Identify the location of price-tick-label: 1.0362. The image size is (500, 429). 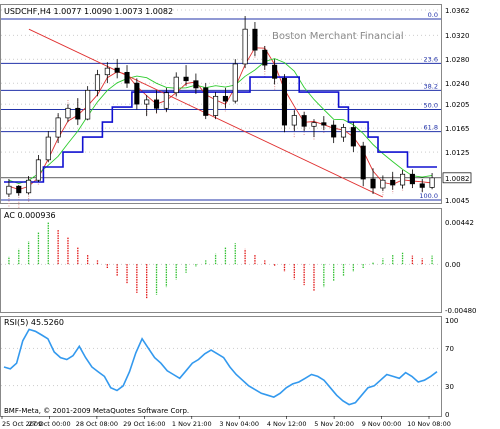
(457, 11).